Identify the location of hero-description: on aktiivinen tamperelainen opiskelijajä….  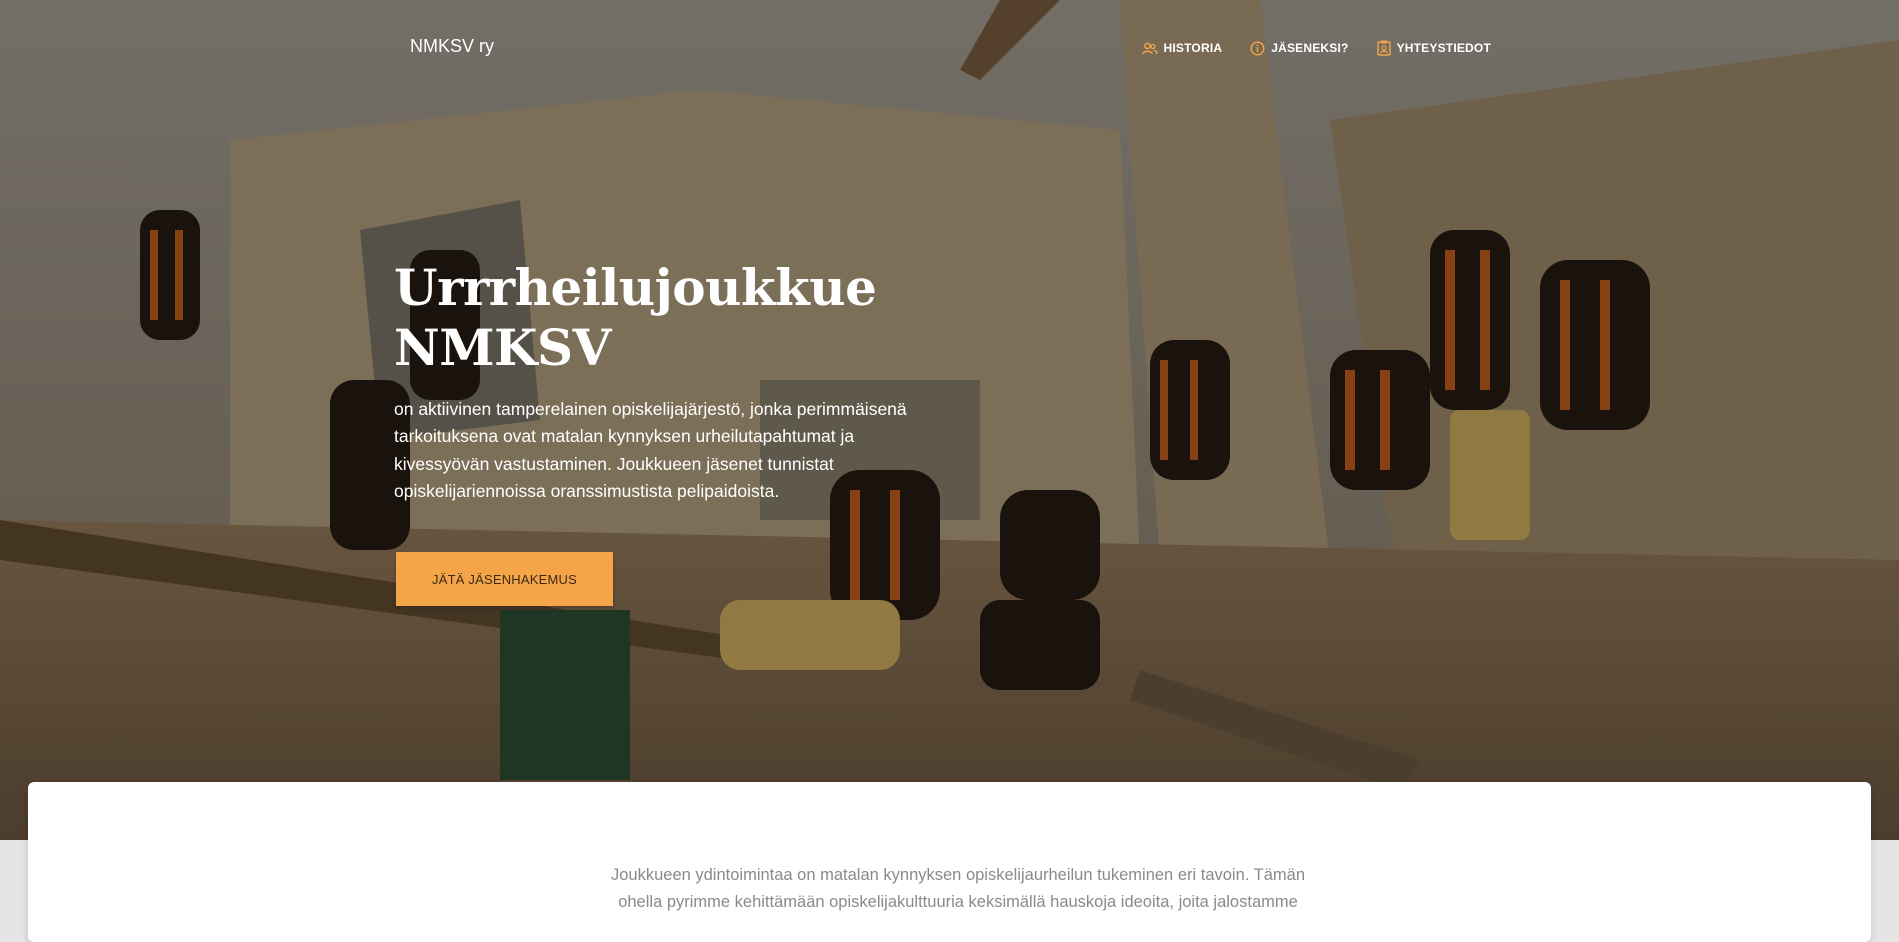
(650, 450).